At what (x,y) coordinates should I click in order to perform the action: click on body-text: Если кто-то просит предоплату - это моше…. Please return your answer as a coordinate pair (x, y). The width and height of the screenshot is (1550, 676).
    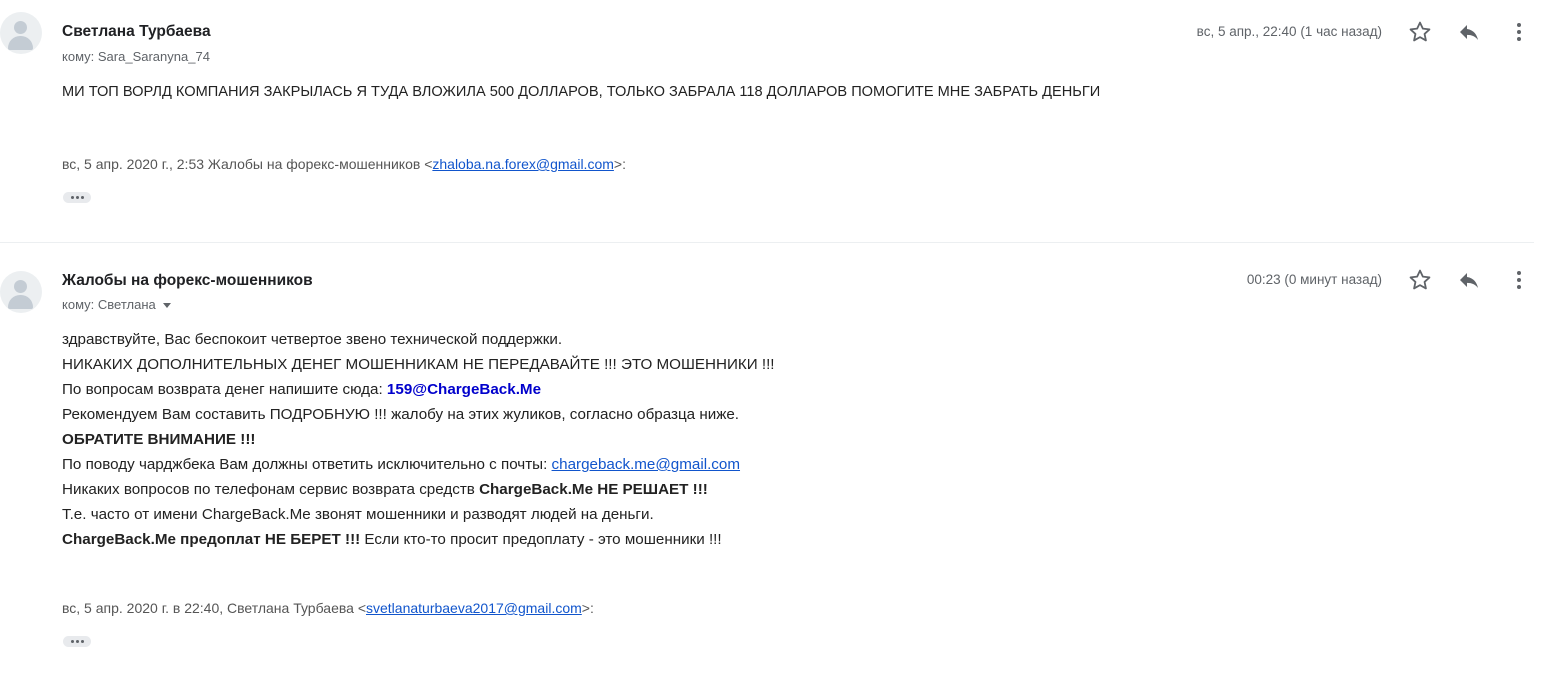
    Looking at the image, I should click on (541, 539).